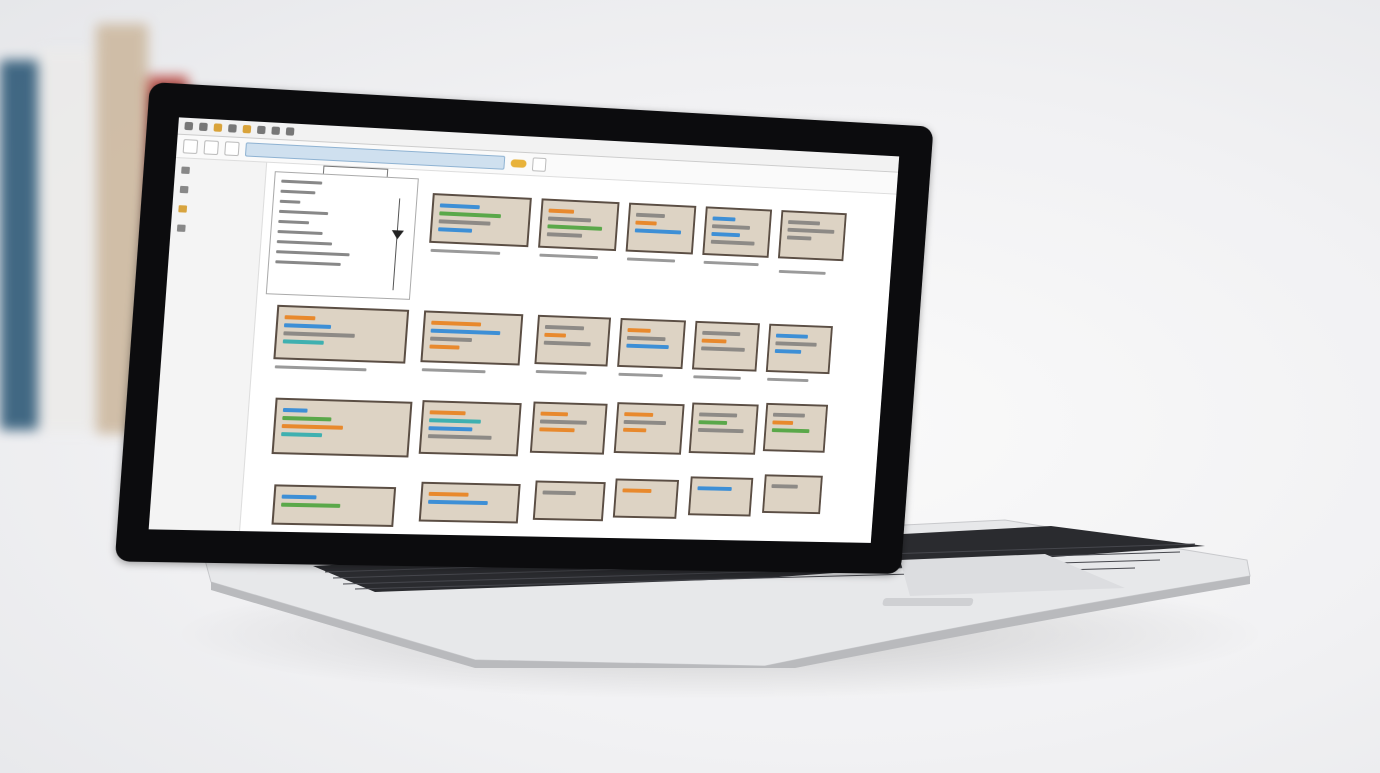 The image size is (1380, 773). What do you see at coordinates (66, 241) in the screenshot?
I see `book-white` at bounding box center [66, 241].